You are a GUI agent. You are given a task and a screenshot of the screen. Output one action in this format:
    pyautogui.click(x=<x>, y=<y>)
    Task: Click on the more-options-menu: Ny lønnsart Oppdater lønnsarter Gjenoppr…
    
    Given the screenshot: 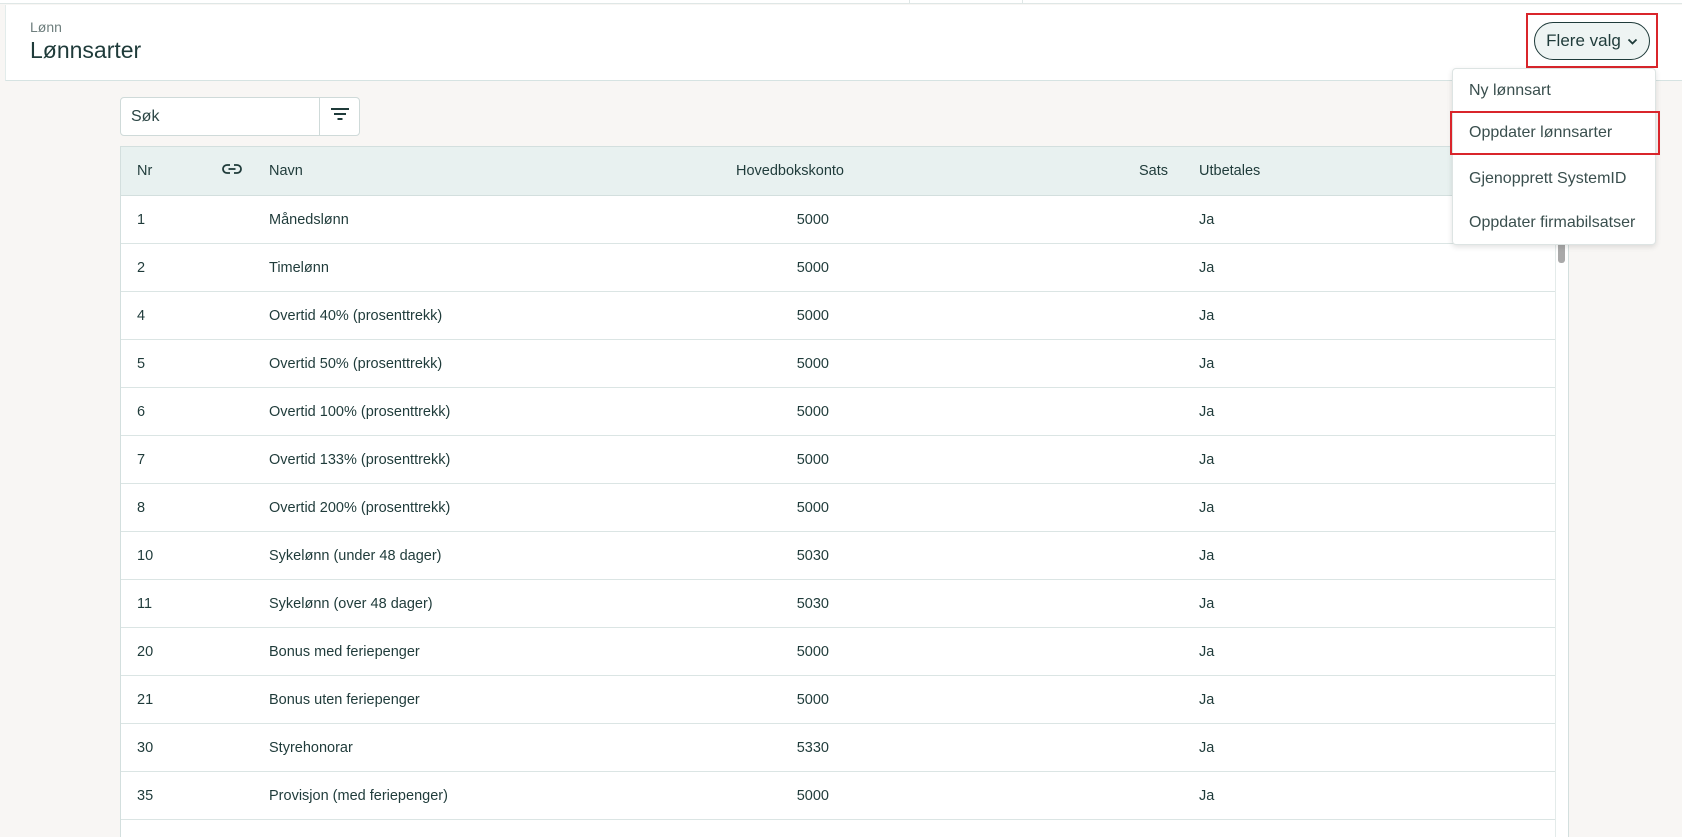 What is the action you would take?
    pyautogui.click(x=1555, y=156)
    